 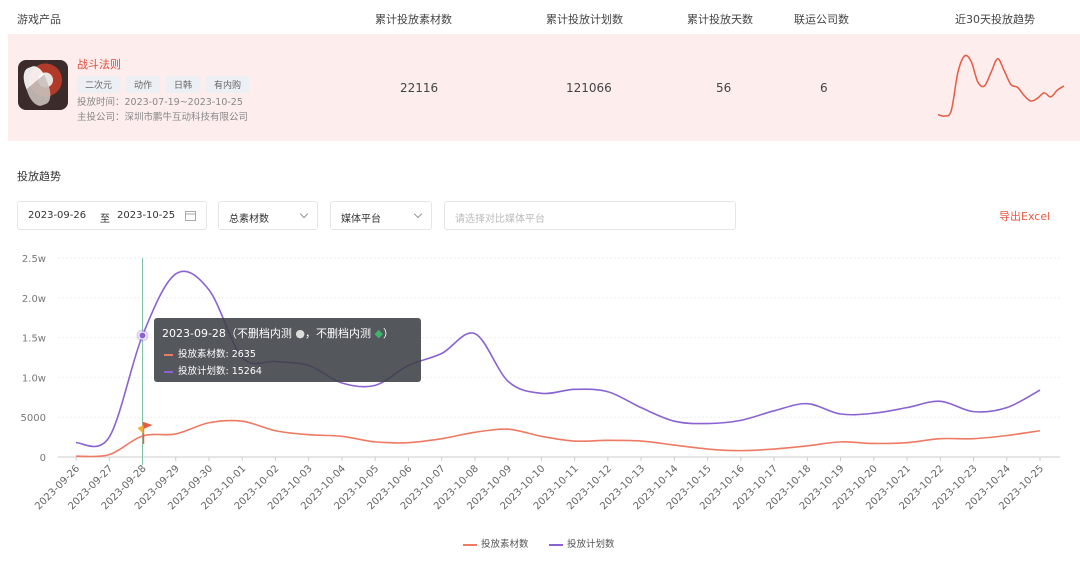 I want to click on date-separator: 至, so click(x=105, y=219).